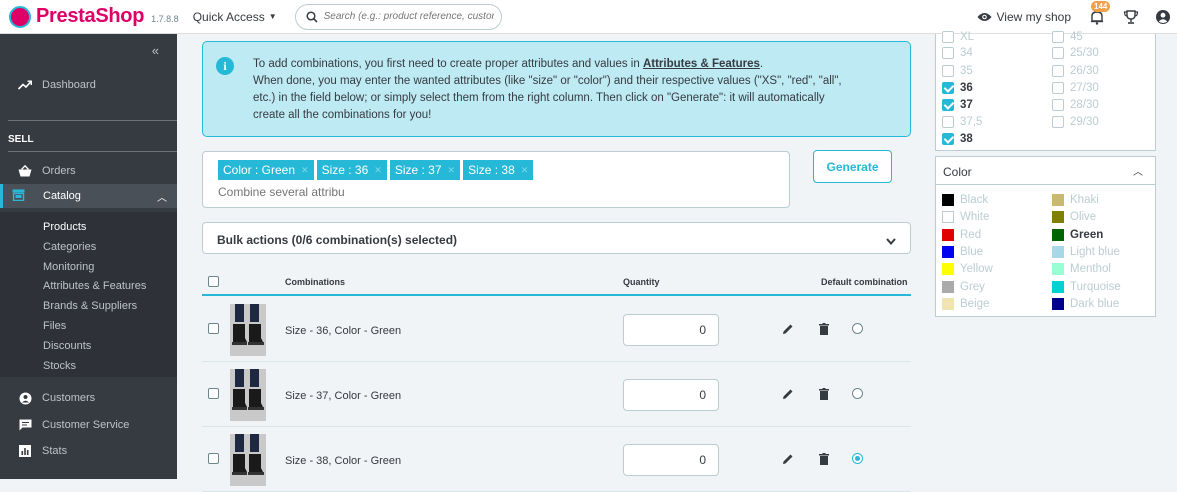  What do you see at coordinates (1074, 217) in the screenshot?
I see `color-option: Olive` at bounding box center [1074, 217].